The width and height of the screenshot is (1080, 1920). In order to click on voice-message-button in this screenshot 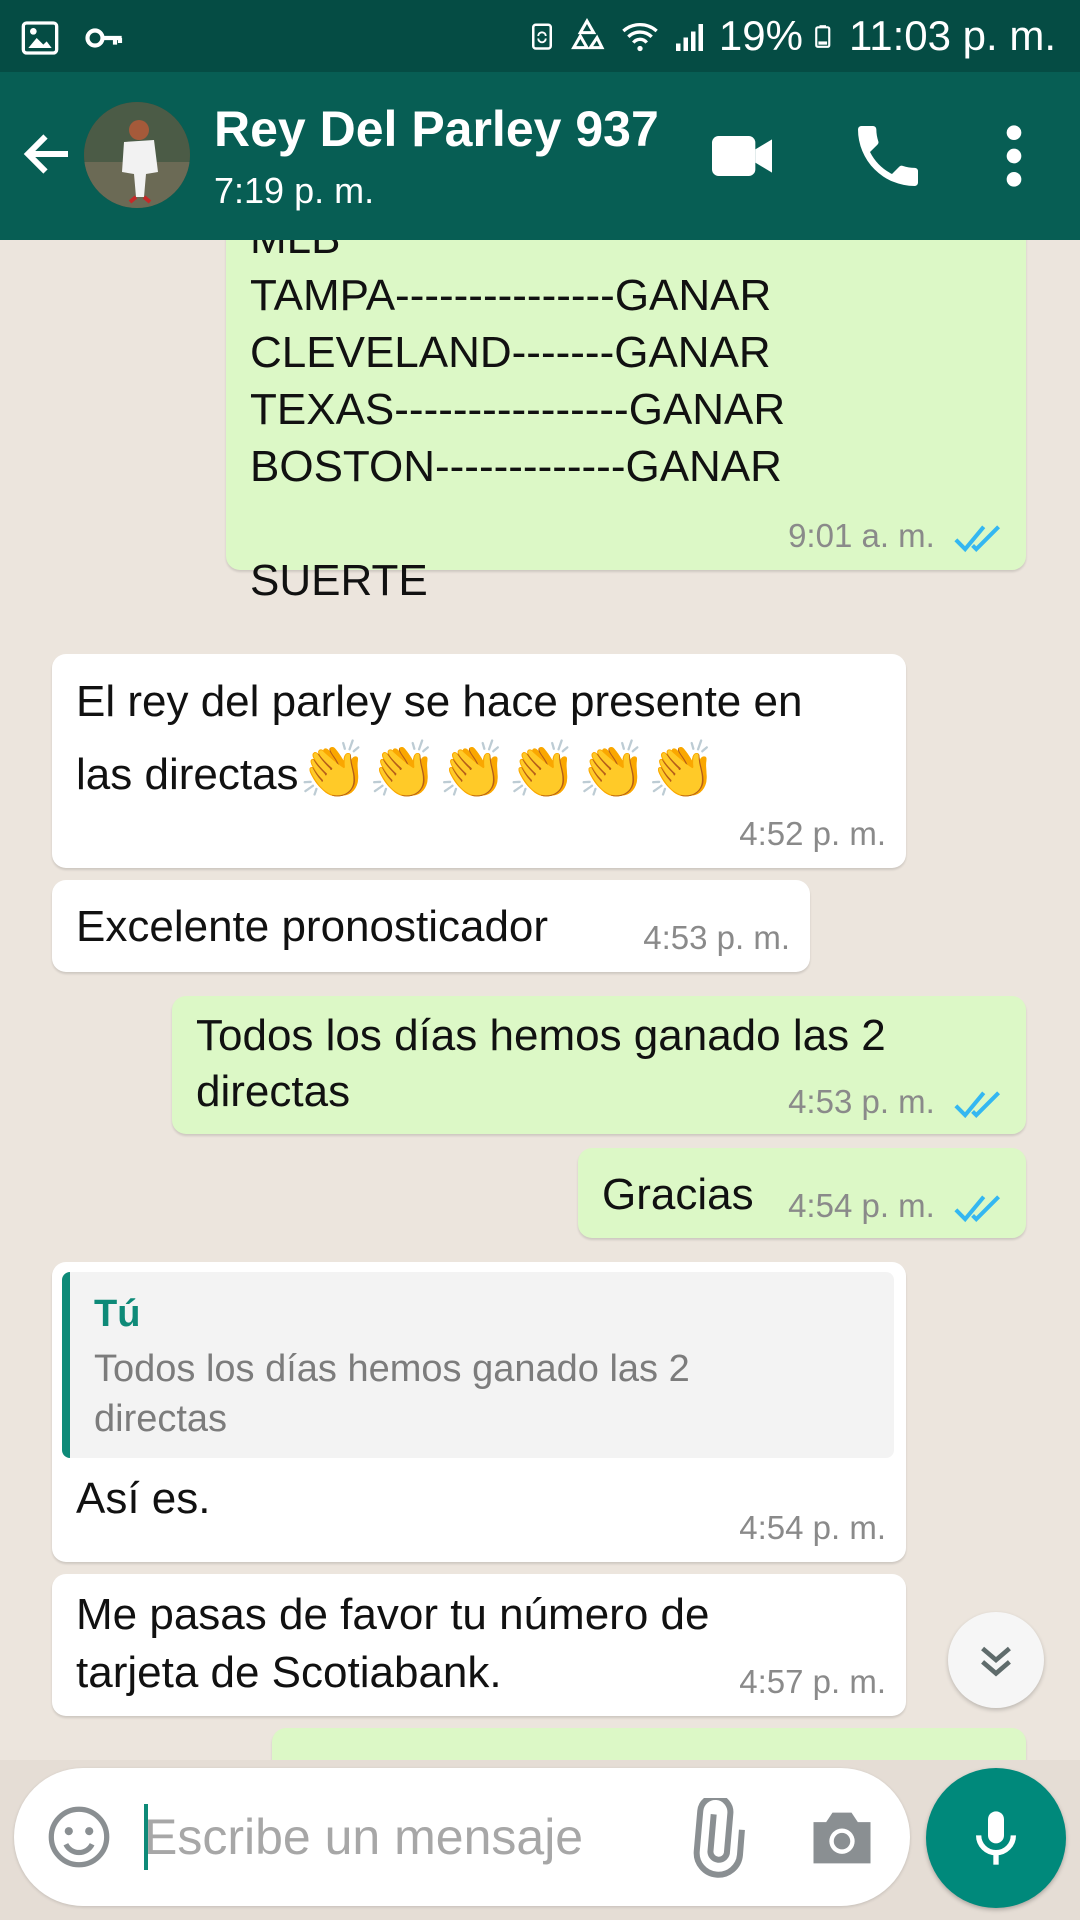, I will do `click(996, 1838)`.